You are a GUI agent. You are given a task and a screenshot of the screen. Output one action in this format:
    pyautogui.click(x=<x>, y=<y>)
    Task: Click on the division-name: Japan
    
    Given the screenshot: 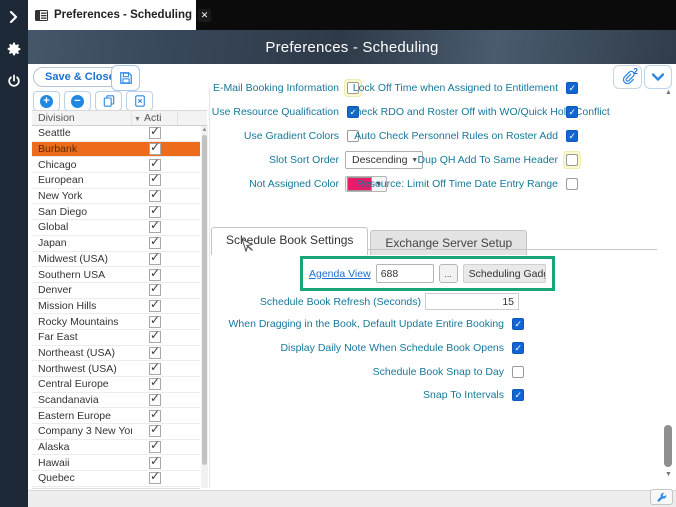 What is the action you would take?
    pyautogui.click(x=52, y=243)
    